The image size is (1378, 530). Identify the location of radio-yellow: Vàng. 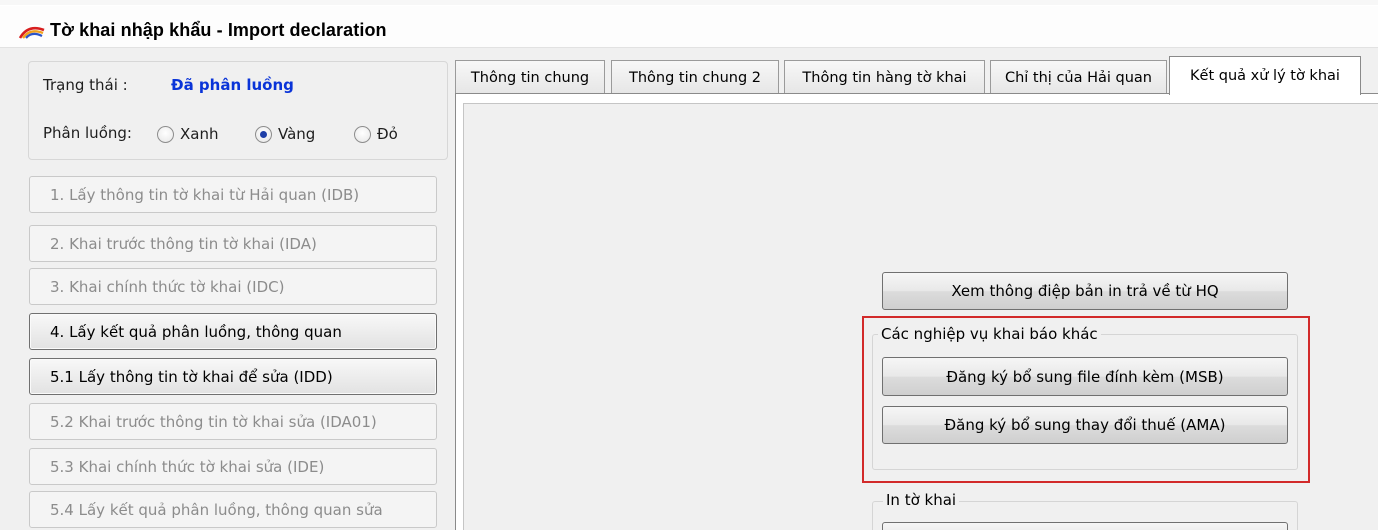
(285, 134).